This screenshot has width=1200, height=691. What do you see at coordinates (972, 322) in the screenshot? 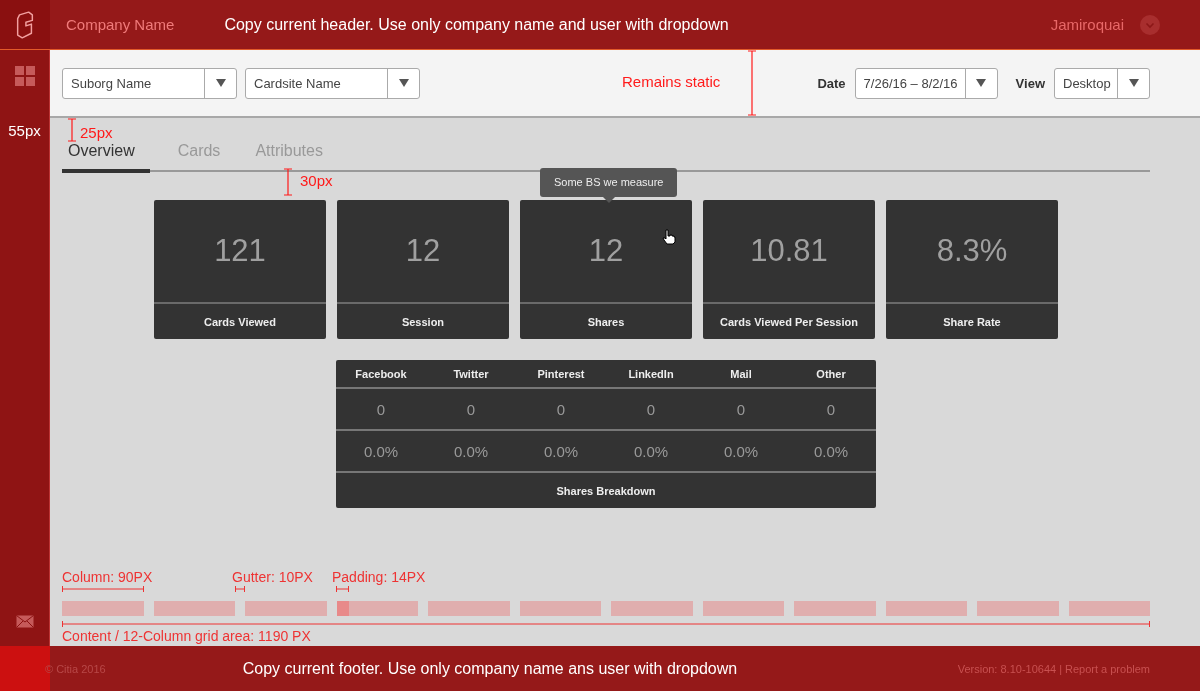
I see `metric-label: Share Rate` at bounding box center [972, 322].